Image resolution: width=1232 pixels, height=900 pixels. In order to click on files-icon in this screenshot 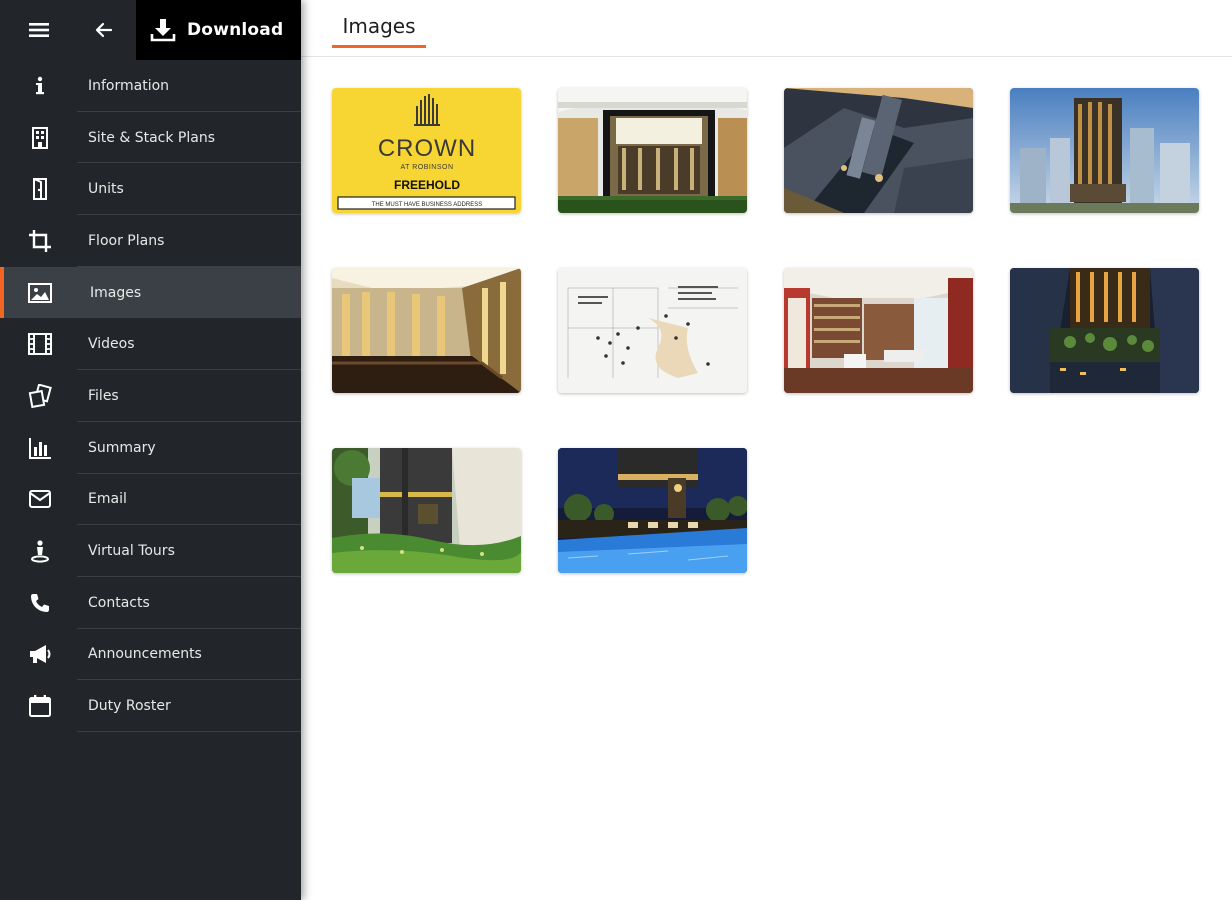, I will do `click(40, 395)`.